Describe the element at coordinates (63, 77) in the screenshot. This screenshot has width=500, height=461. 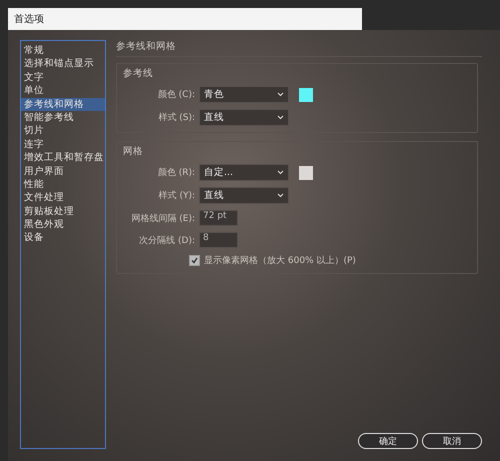
I see `sidebar-item: 文字` at that location.